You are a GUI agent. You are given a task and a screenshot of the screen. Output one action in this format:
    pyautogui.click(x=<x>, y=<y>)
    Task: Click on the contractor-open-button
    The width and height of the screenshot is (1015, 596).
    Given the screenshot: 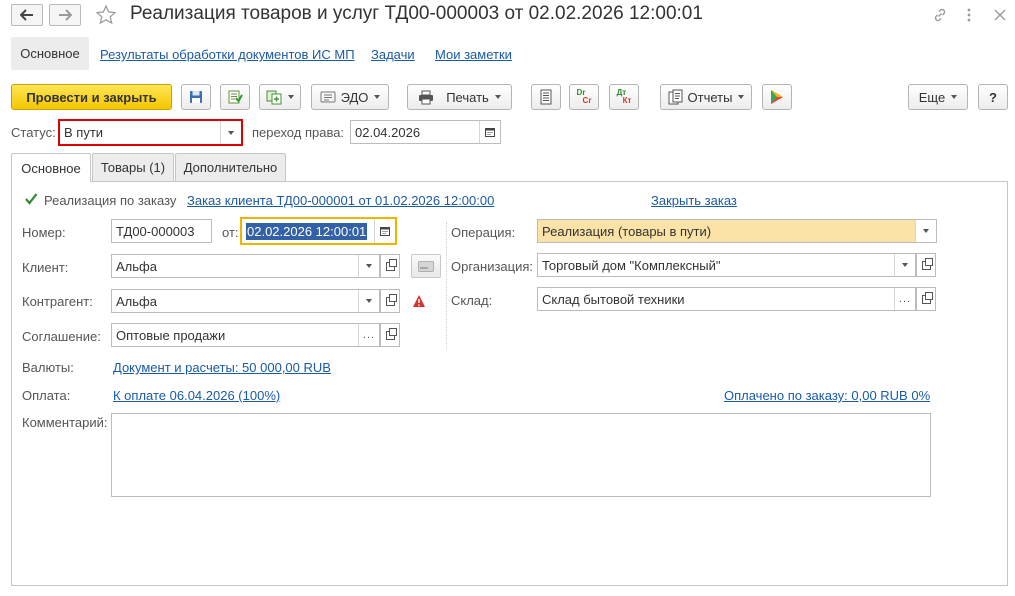 What is the action you would take?
    pyautogui.click(x=390, y=301)
    